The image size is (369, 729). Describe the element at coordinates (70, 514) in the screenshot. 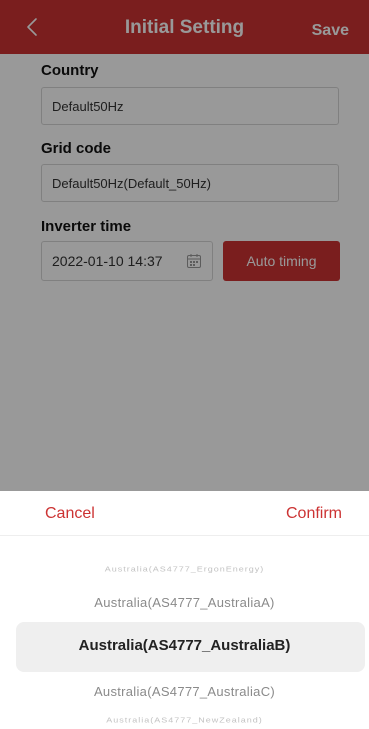

I see `cancel-button: Cancel` at that location.